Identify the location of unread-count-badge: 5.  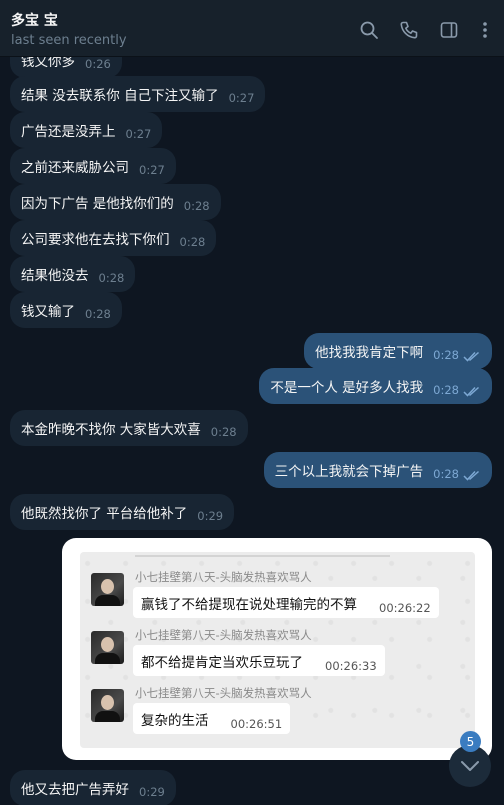
(470, 741).